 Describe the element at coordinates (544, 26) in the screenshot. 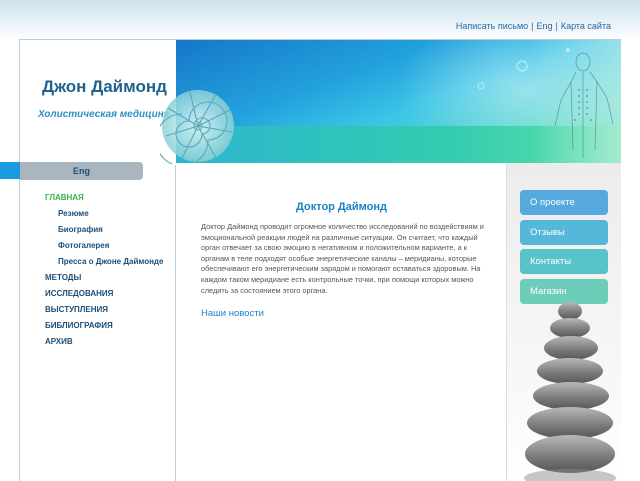

I see `eng-link: Eng` at that location.